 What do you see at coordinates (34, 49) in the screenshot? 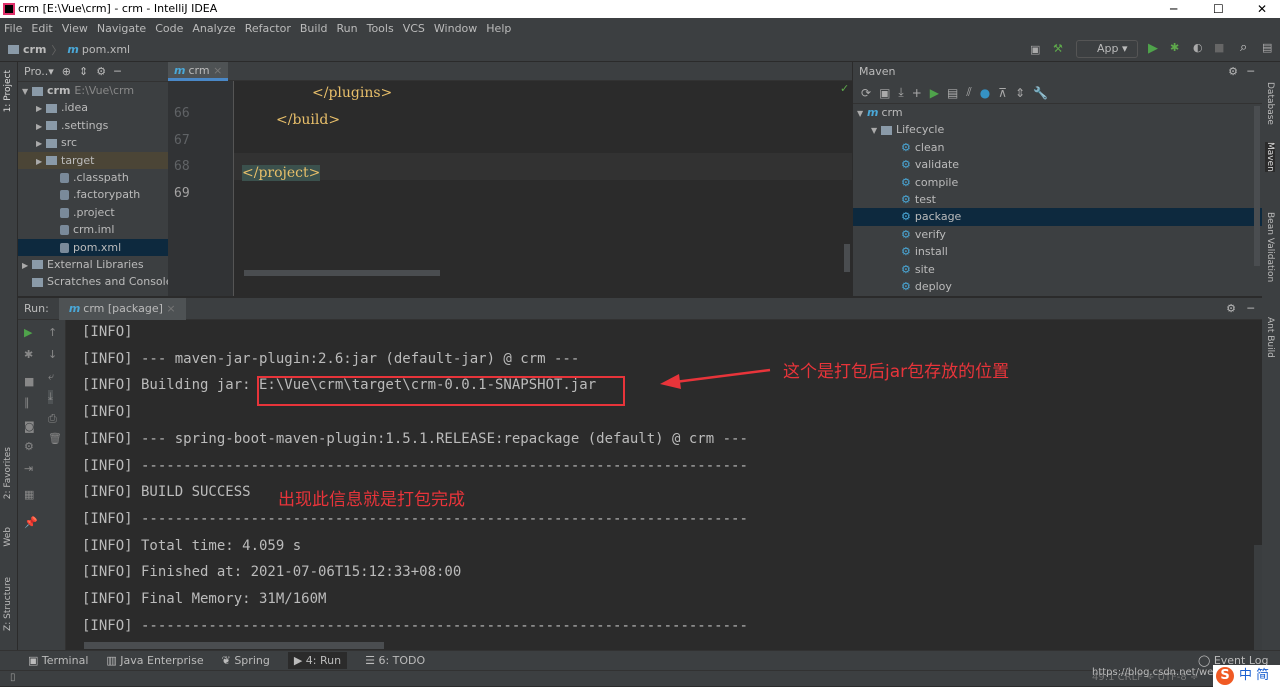
I see `breadcrumb-project: crm` at bounding box center [34, 49].